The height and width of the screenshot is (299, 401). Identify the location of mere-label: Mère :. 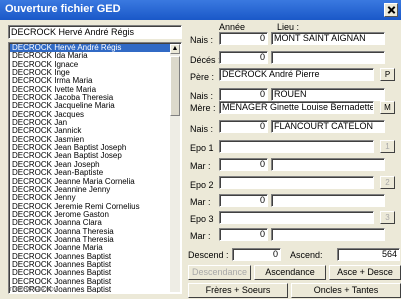
(203, 108).